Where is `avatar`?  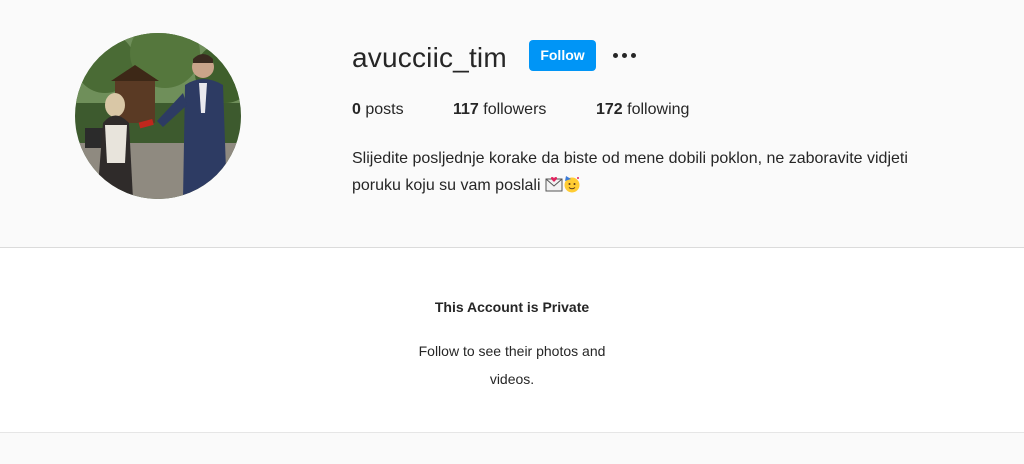
avatar is located at coordinates (158, 116).